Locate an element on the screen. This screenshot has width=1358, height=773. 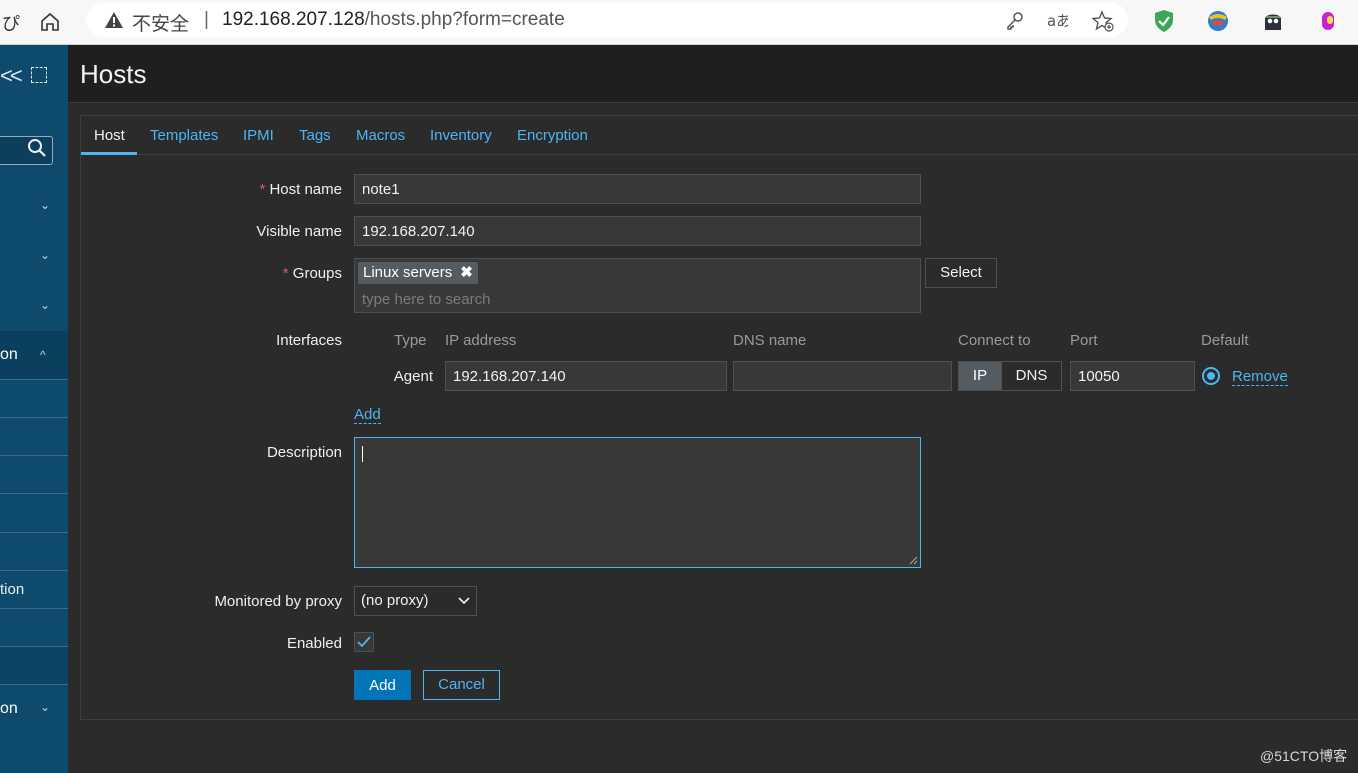
tab-host: Host is located at coordinates (109, 135).